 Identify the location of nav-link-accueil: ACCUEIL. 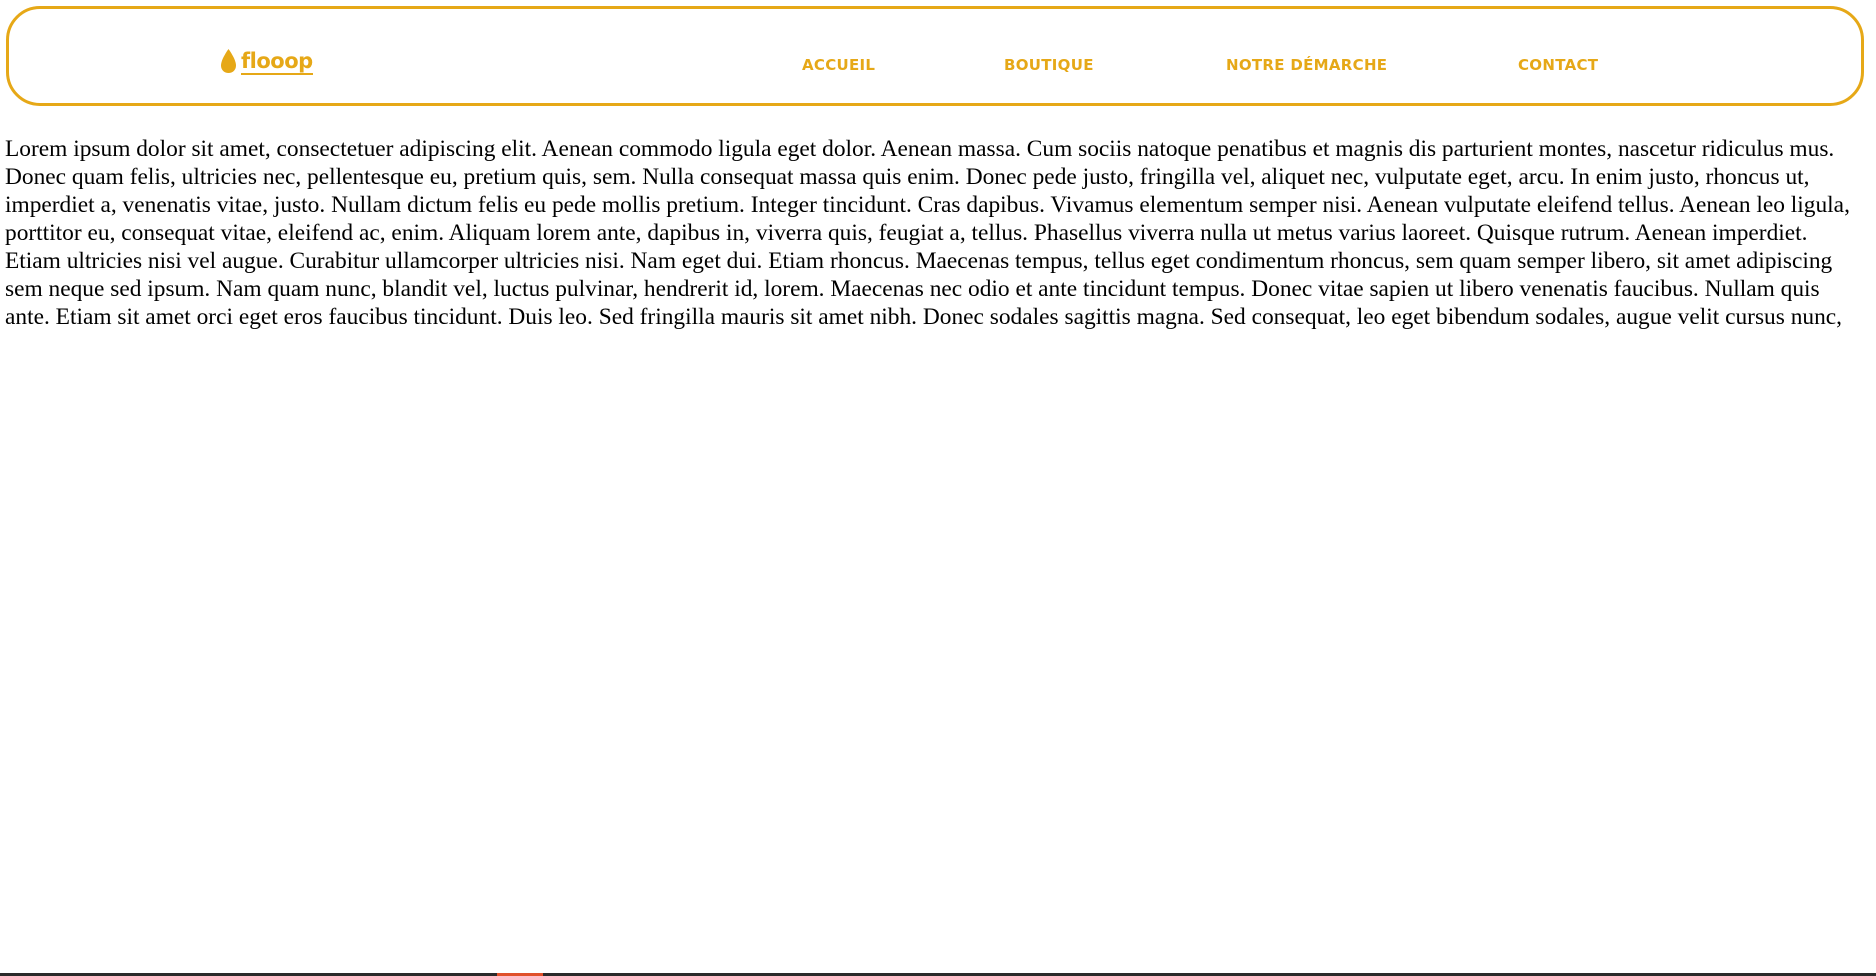
(838, 65).